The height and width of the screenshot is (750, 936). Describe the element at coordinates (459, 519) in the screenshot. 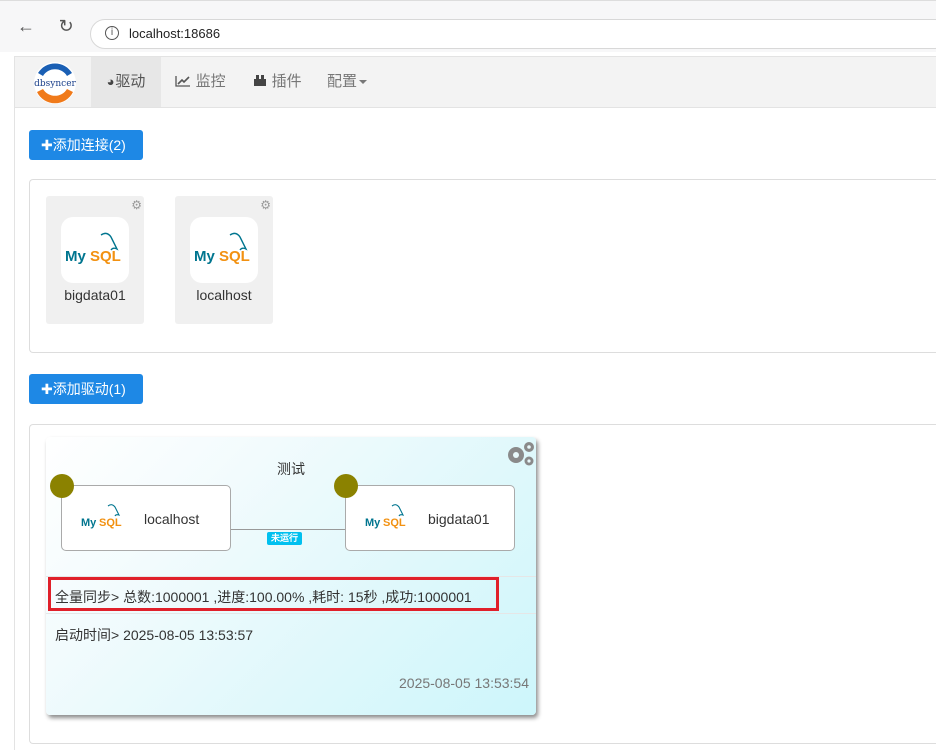

I see `target-name: bigdata01` at that location.